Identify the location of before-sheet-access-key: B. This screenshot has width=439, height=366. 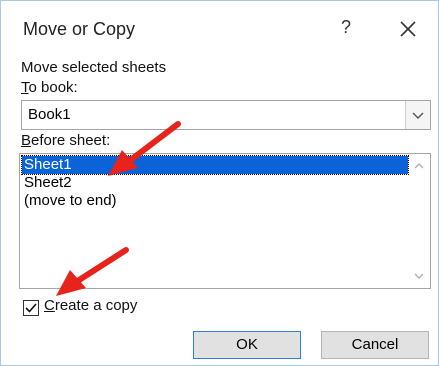
(26, 140).